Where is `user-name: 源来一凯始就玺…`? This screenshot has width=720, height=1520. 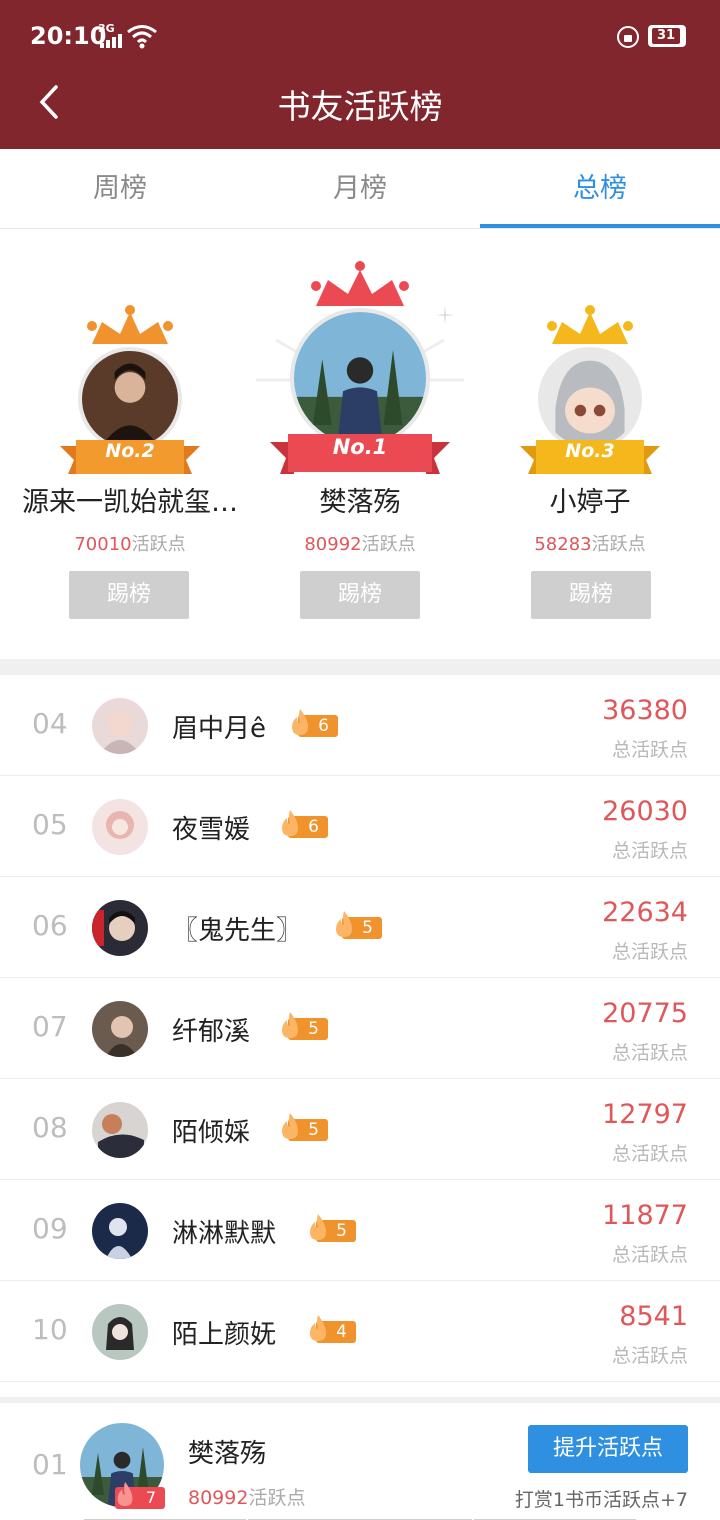
user-name: 源来一凯始就玺… is located at coordinates (130, 502).